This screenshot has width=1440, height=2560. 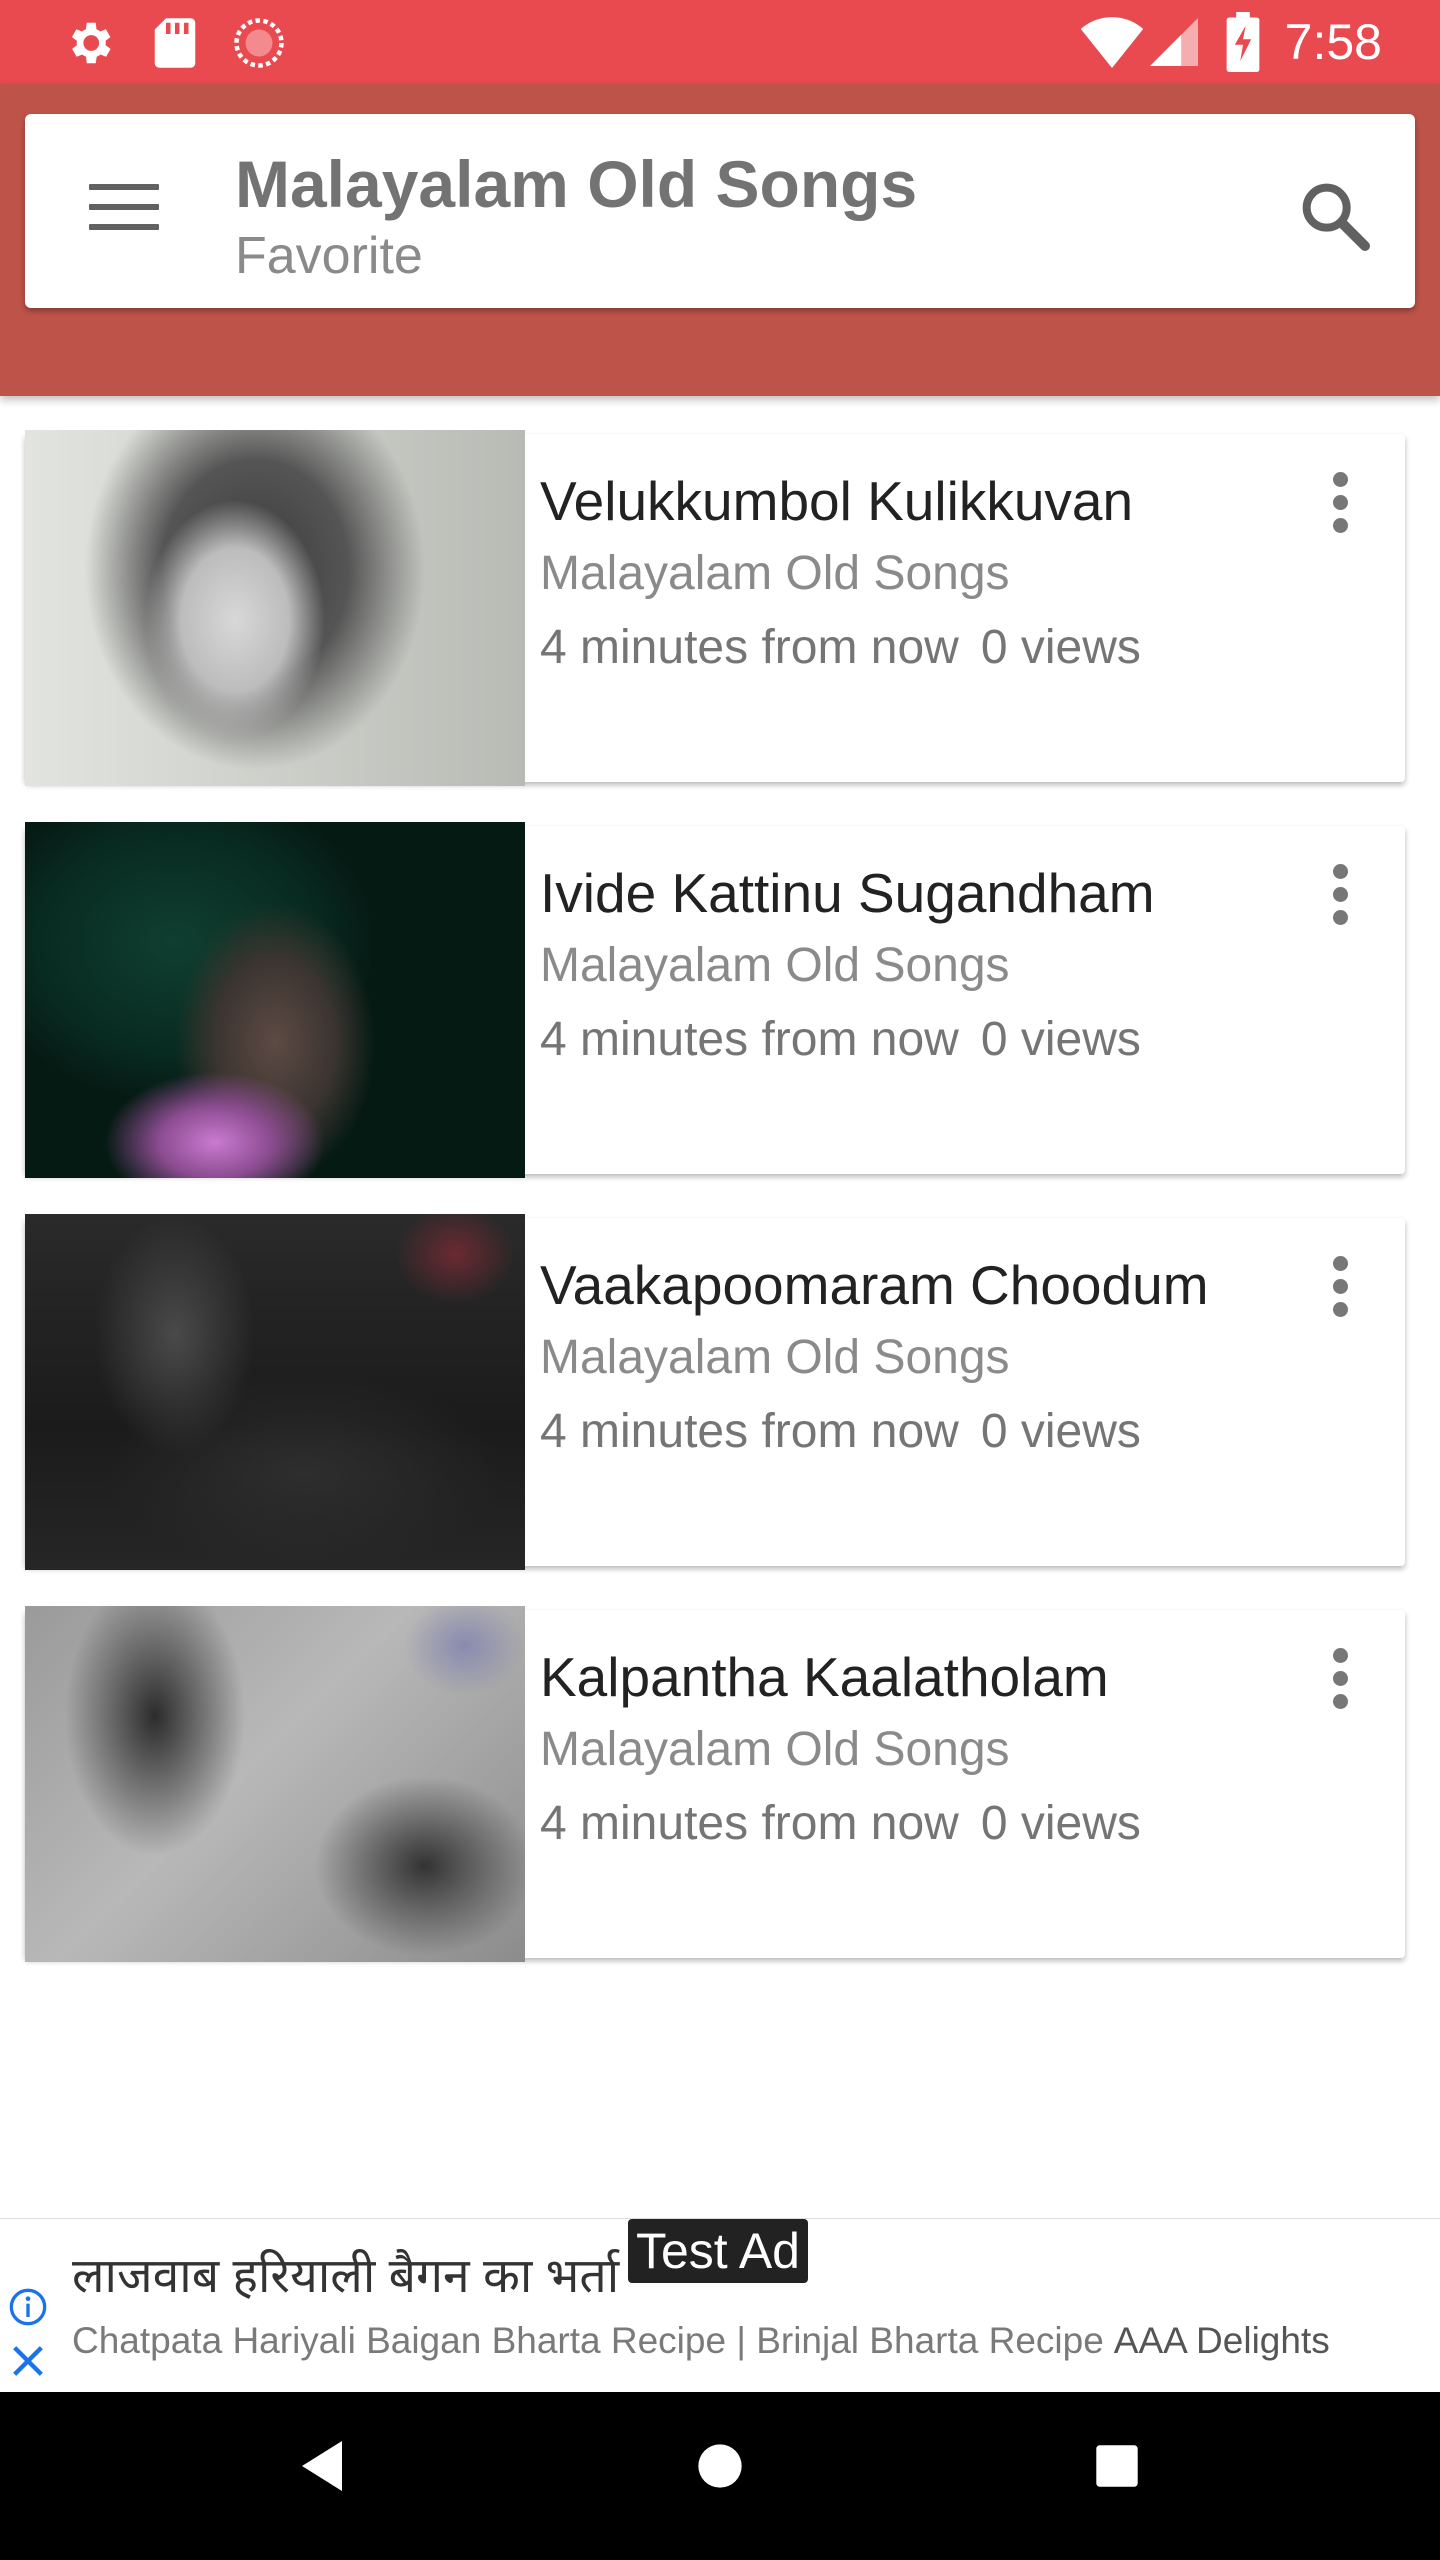 I want to click on wifi-icon, so click(x=1112, y=42).